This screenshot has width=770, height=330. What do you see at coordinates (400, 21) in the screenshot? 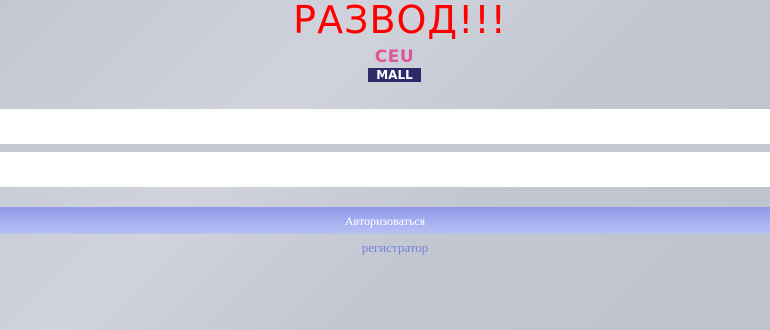
I see `warning-title: РАЗВОД!!!` at bounding box center [400, 21].